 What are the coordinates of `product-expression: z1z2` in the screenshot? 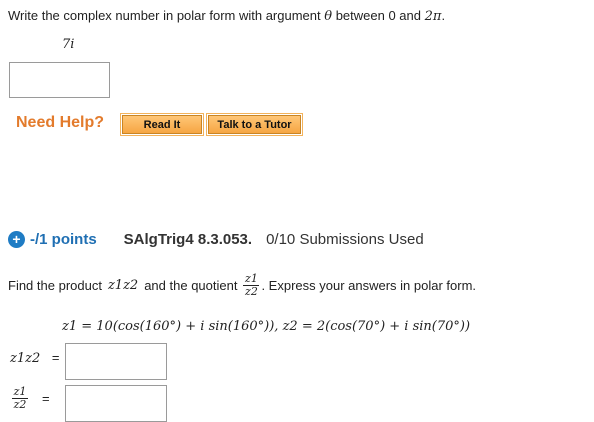 It's located at (123, 285).